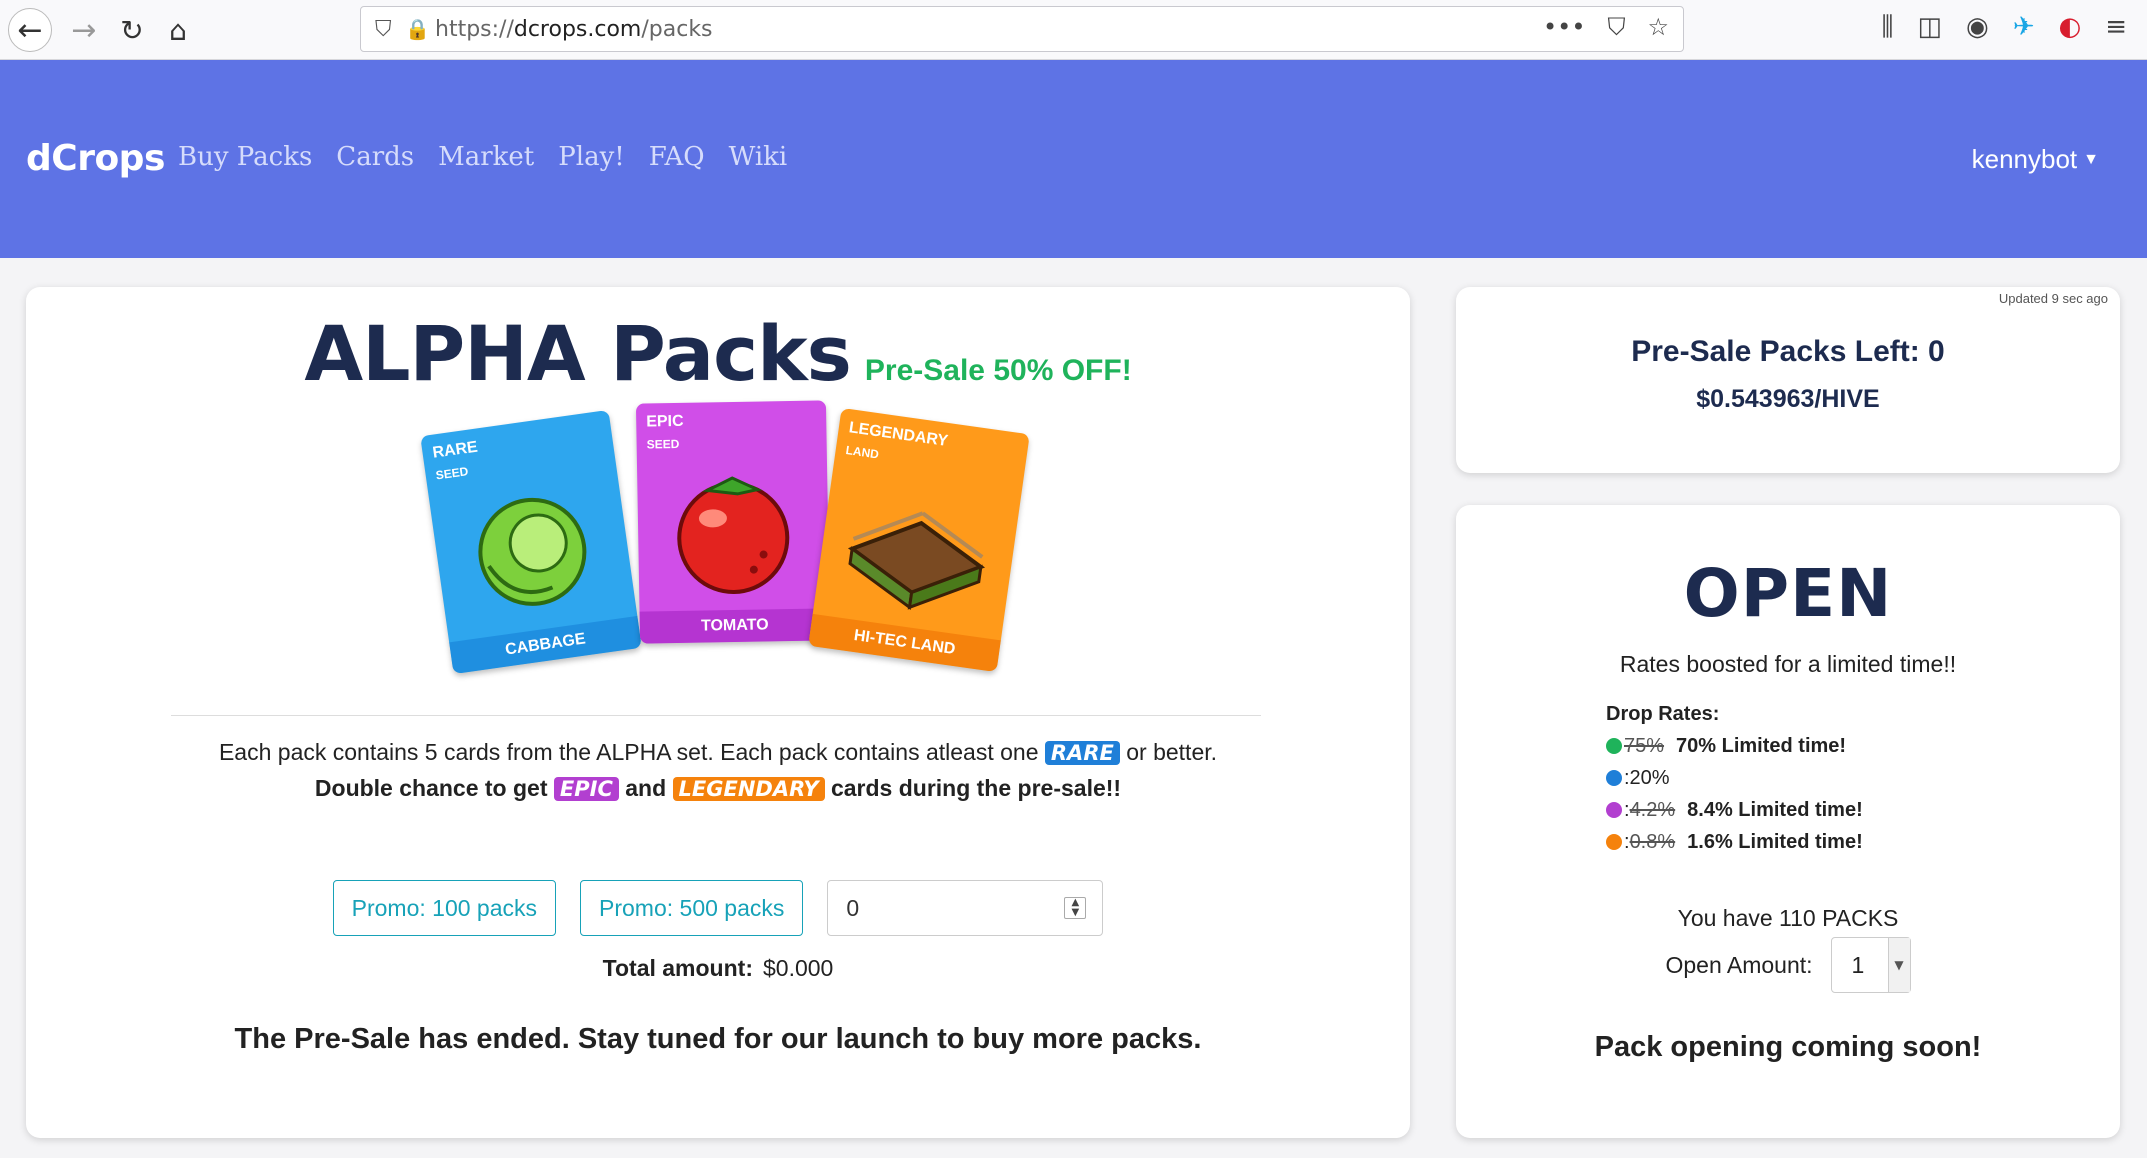 The width and height of the screenshot is (2147, 1158). I want to click on old-rate: 0.8%, so click(1652, 841).